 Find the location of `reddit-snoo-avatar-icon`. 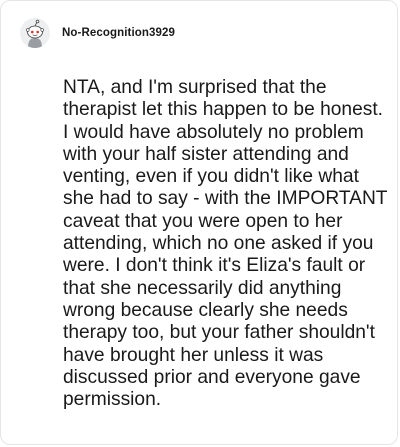

reddit-snoo-avatar-icon is located at coordinates (35, 33).